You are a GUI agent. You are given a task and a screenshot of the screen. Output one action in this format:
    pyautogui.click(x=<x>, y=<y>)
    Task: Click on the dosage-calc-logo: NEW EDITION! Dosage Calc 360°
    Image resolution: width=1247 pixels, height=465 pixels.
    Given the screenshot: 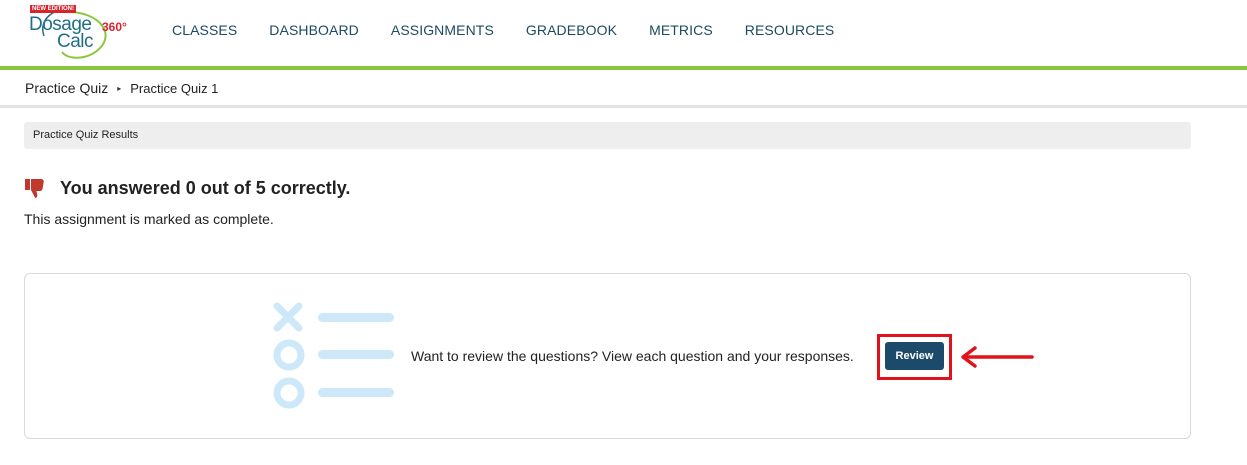 What is the action you would take?
    pyautogui.click(x=84, y=33)
    